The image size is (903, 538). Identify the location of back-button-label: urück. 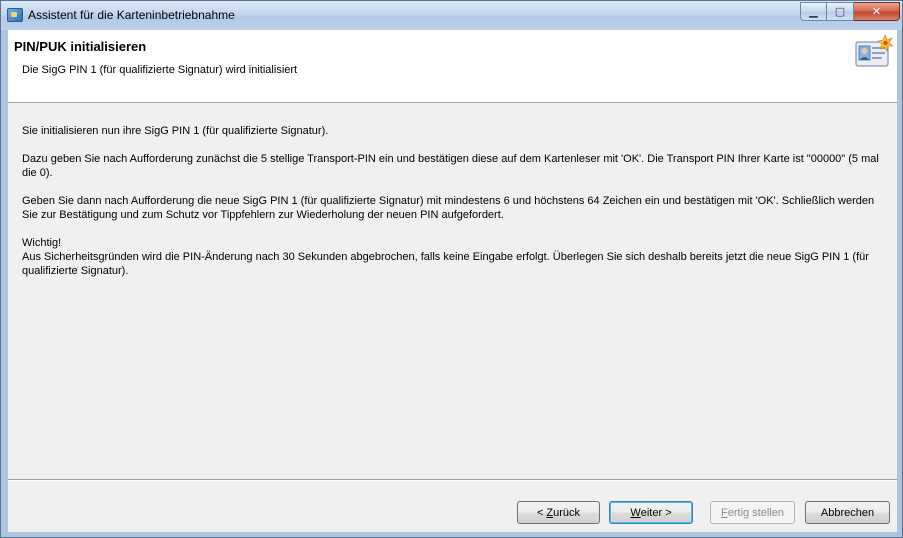
(567, 512).